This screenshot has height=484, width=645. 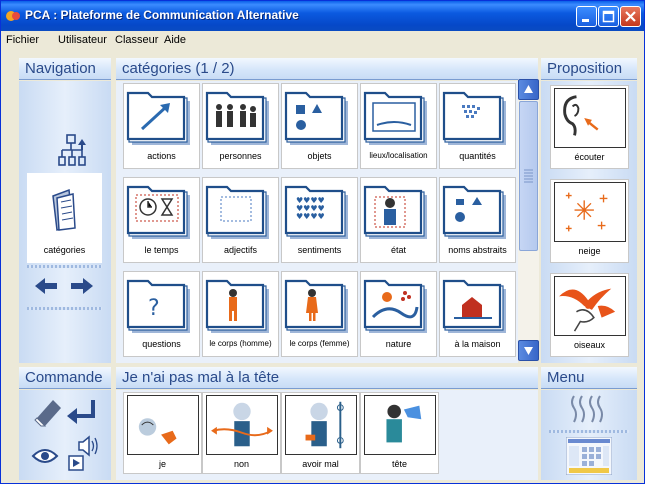 What do you see at coordinates (477, 344) in the screenshot?
I see `category-label: à la maison` at bounding box center [477, 344].